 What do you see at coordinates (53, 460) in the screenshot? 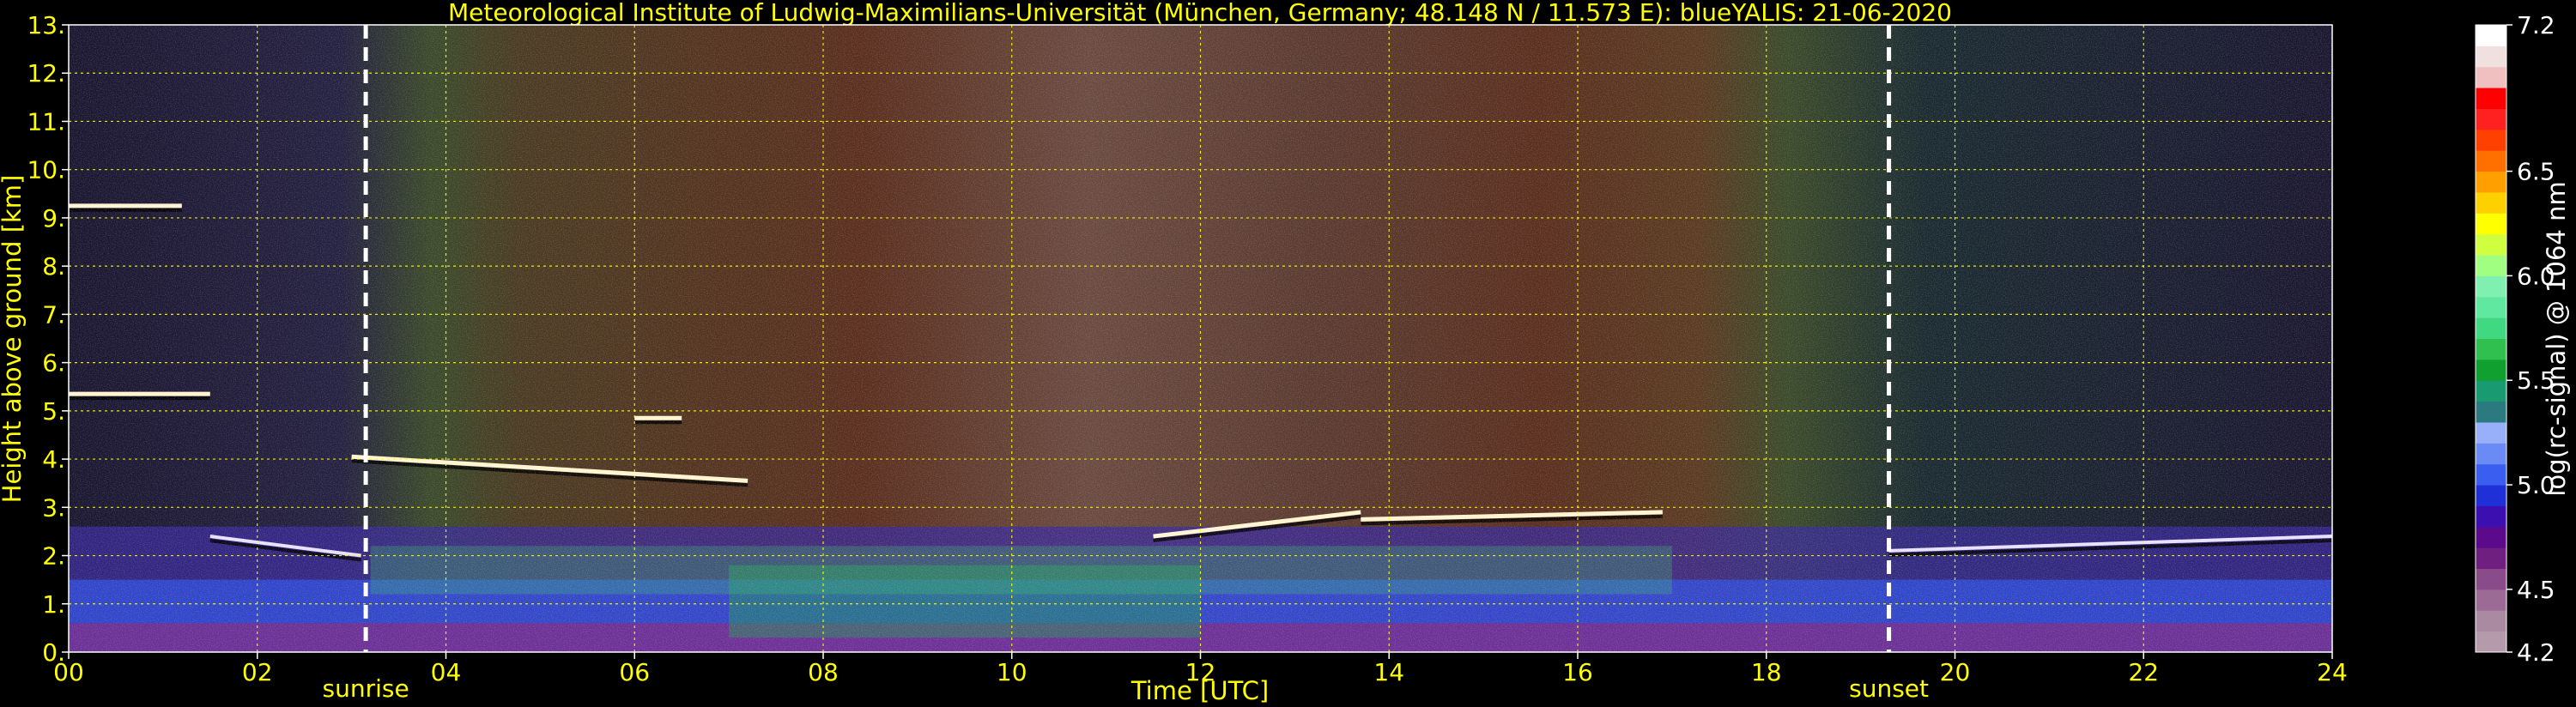
I see `y-tick-label: 4.` at bounding box center [53, 460].